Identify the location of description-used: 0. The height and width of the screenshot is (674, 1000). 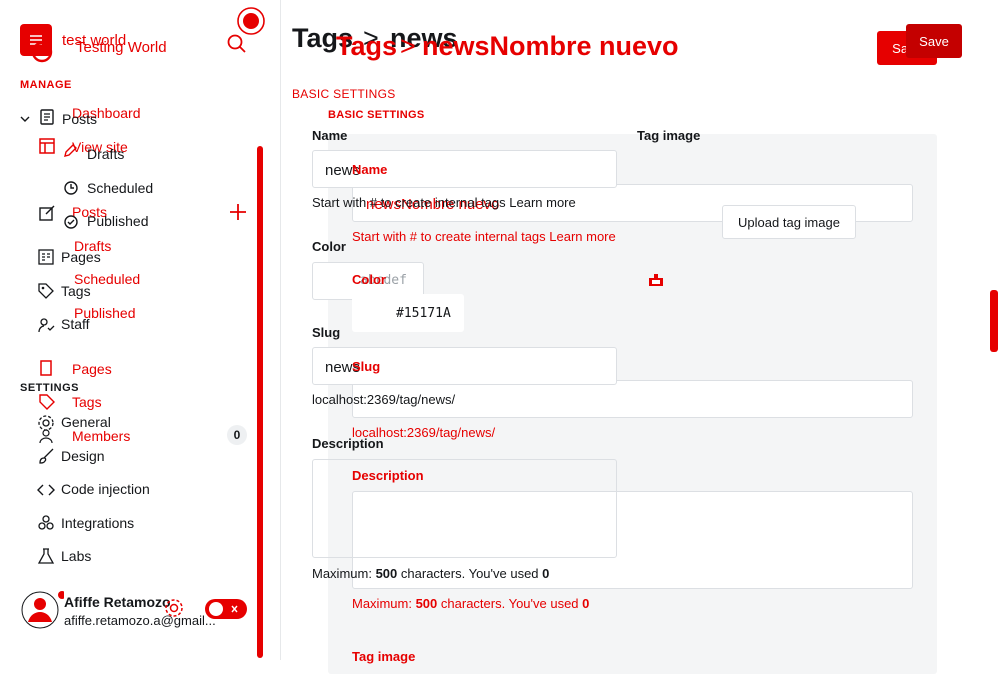
(546, 573).